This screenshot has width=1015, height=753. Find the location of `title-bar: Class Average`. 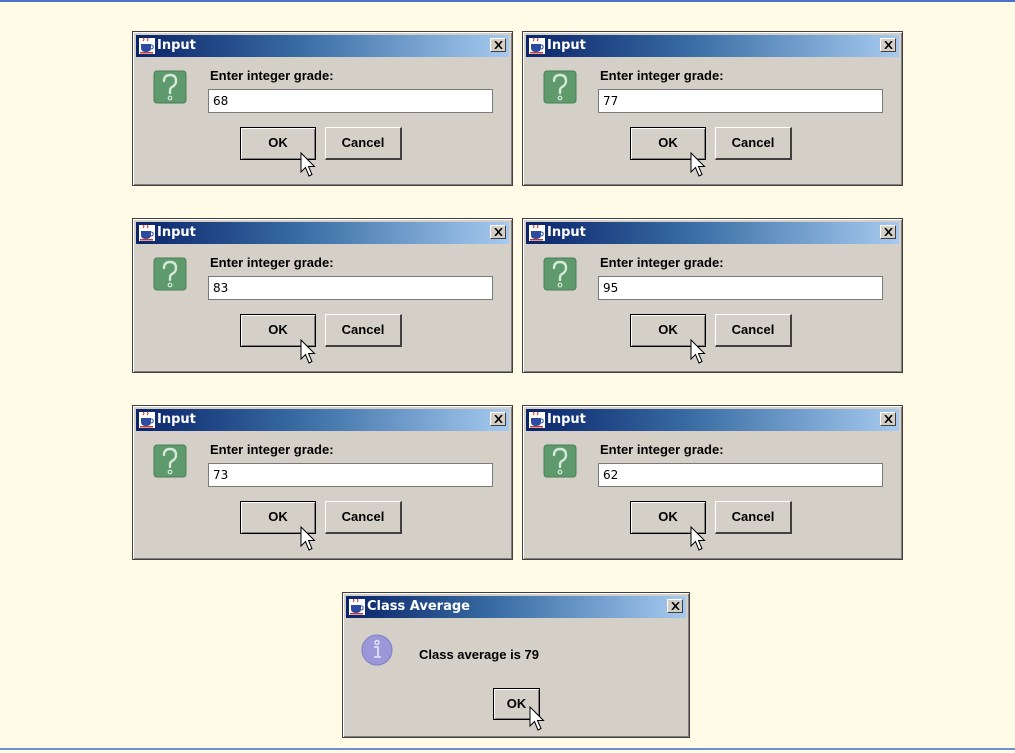

title-bar: Class Average is located at coordinates (516, 607).